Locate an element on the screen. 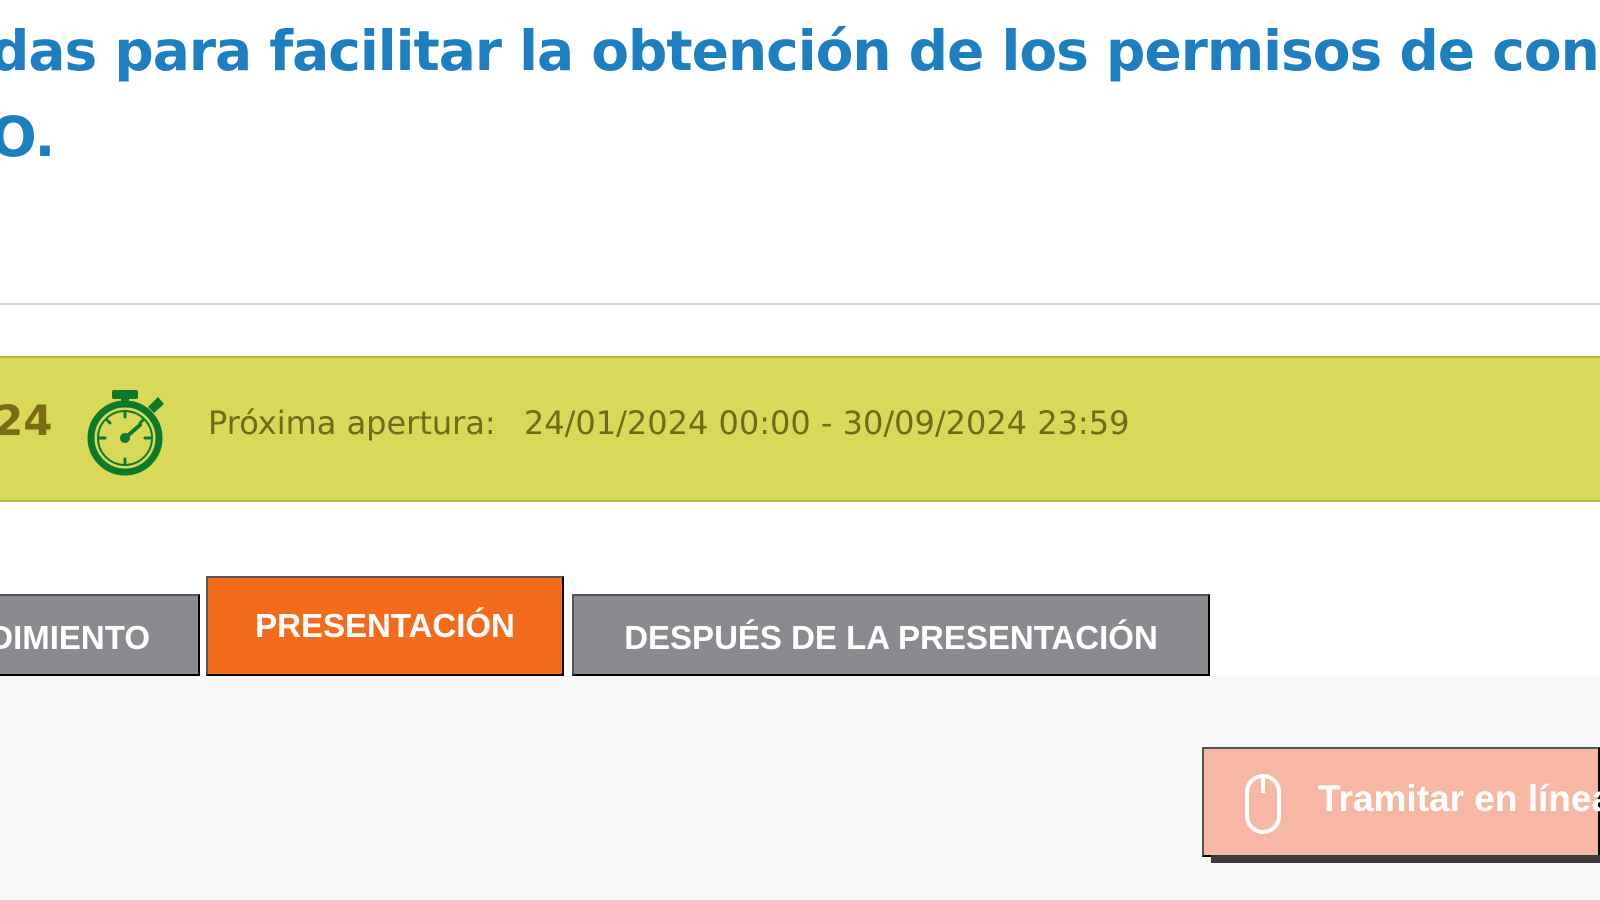 The height and width of the screenshot is (900, 1600). tab-presentacion: PRESENTACIÓN is located at coordinates (385, 626).